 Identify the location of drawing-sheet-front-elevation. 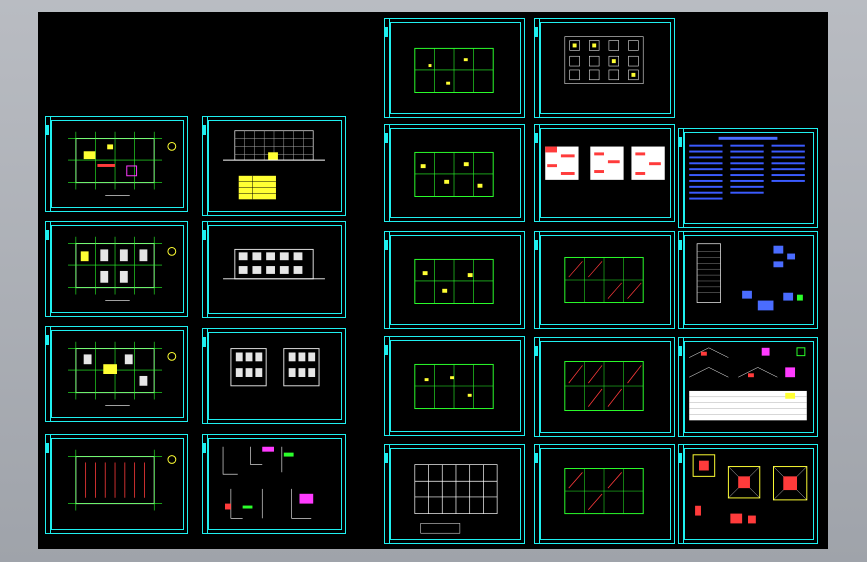
(274, 166).